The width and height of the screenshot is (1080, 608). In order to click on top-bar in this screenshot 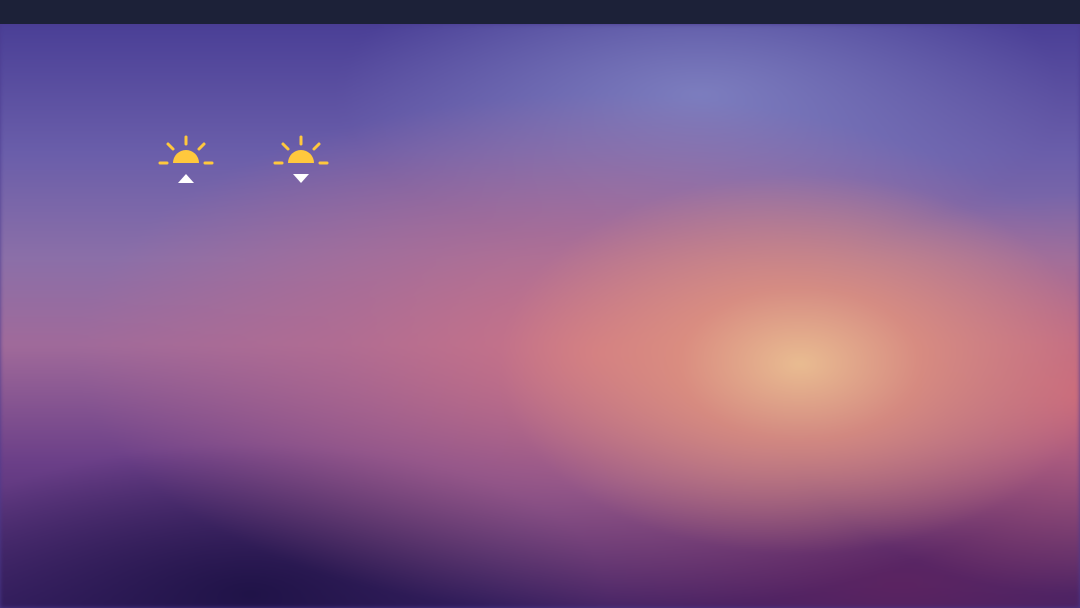, I will do `click(540, 12)`.